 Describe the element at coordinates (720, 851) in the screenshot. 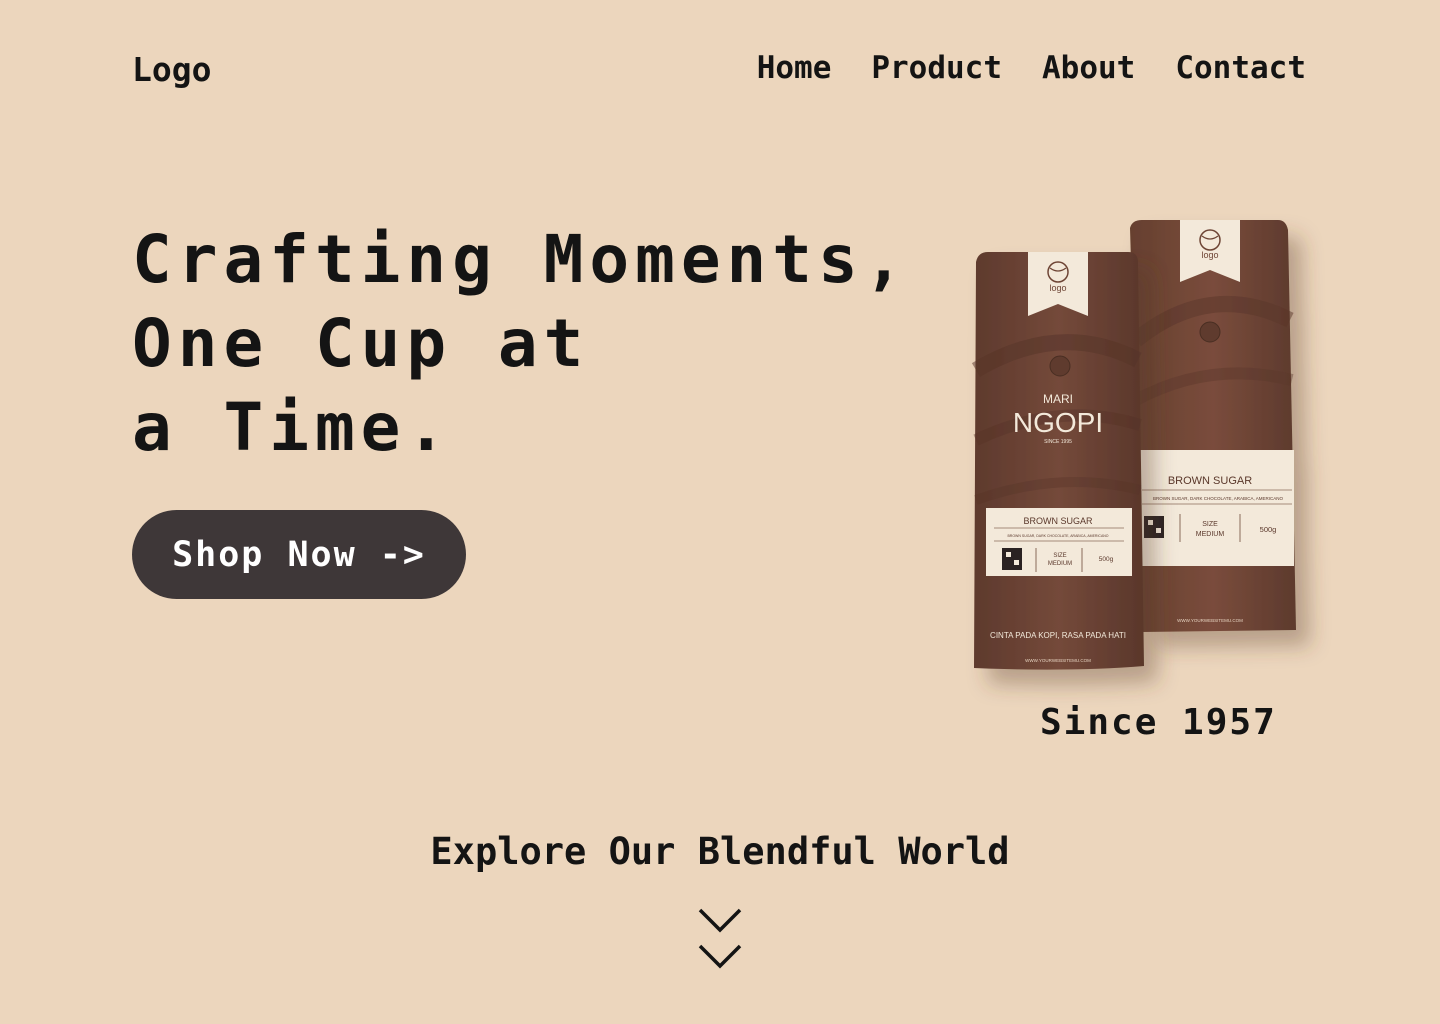

I see `explore-heading: Explore Our Blendful World` at that location.